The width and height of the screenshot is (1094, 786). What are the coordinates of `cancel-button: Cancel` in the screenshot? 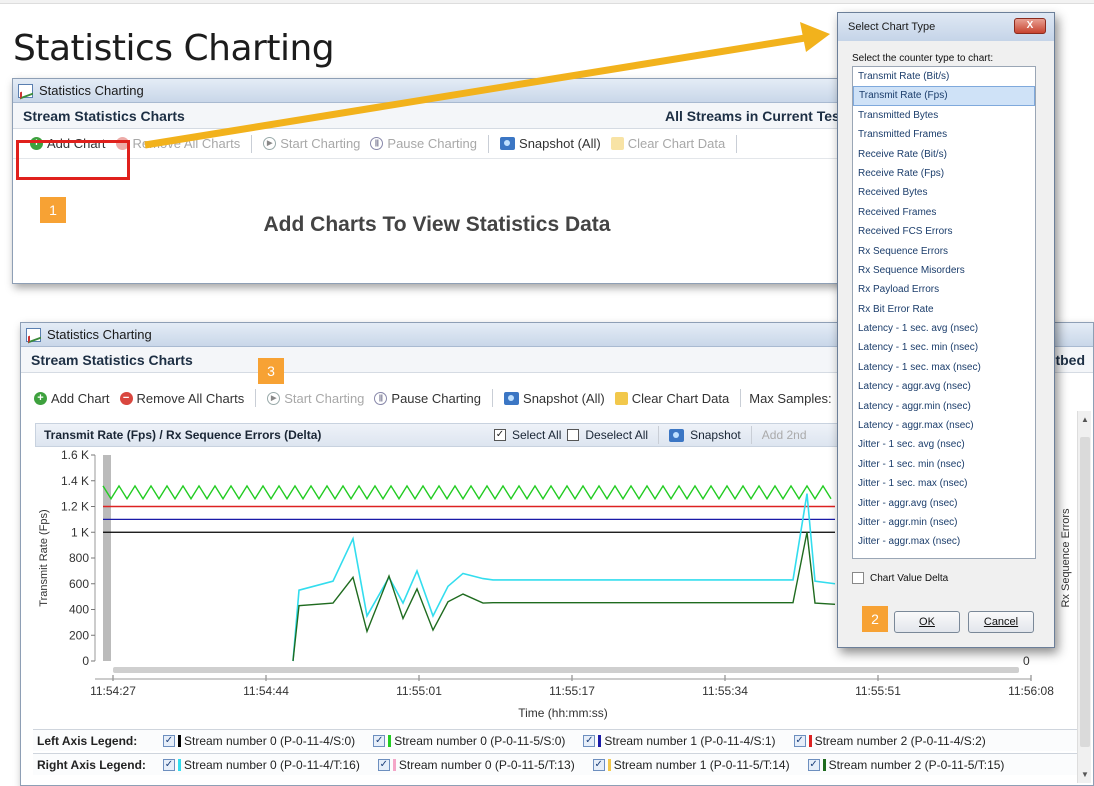 It's located at (1001, 622).